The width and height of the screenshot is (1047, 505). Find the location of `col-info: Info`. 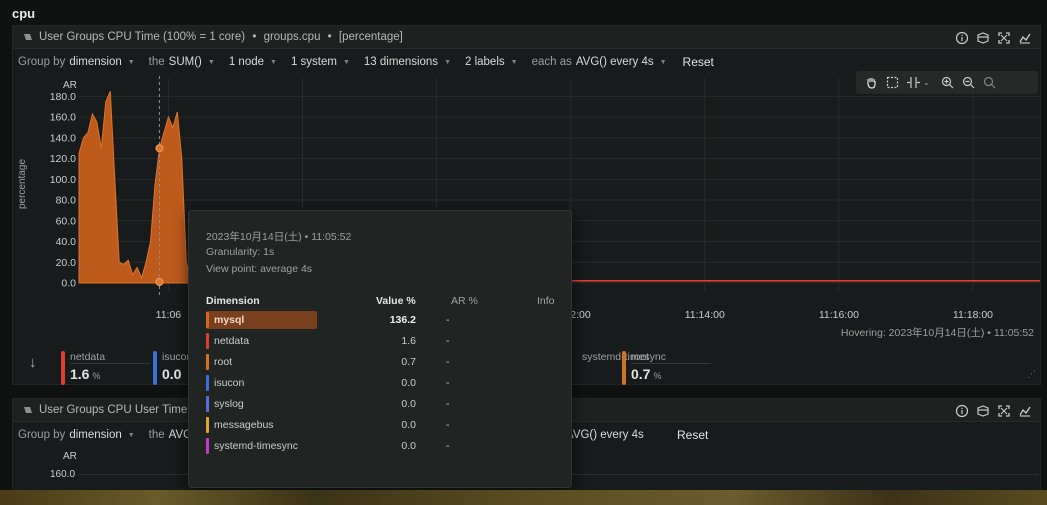

col-info: Info is located at coordinates (546, 301).